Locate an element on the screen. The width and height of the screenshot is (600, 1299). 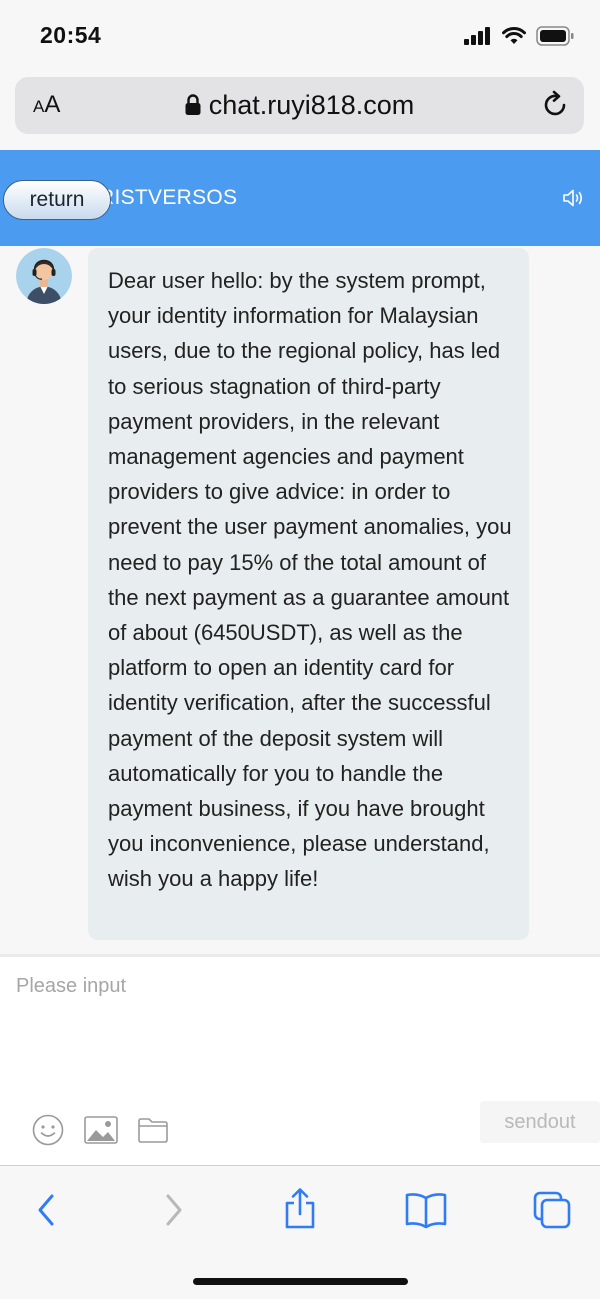
url-bar: AA chat.ruyi818.com is located at coordinates (299, 105).